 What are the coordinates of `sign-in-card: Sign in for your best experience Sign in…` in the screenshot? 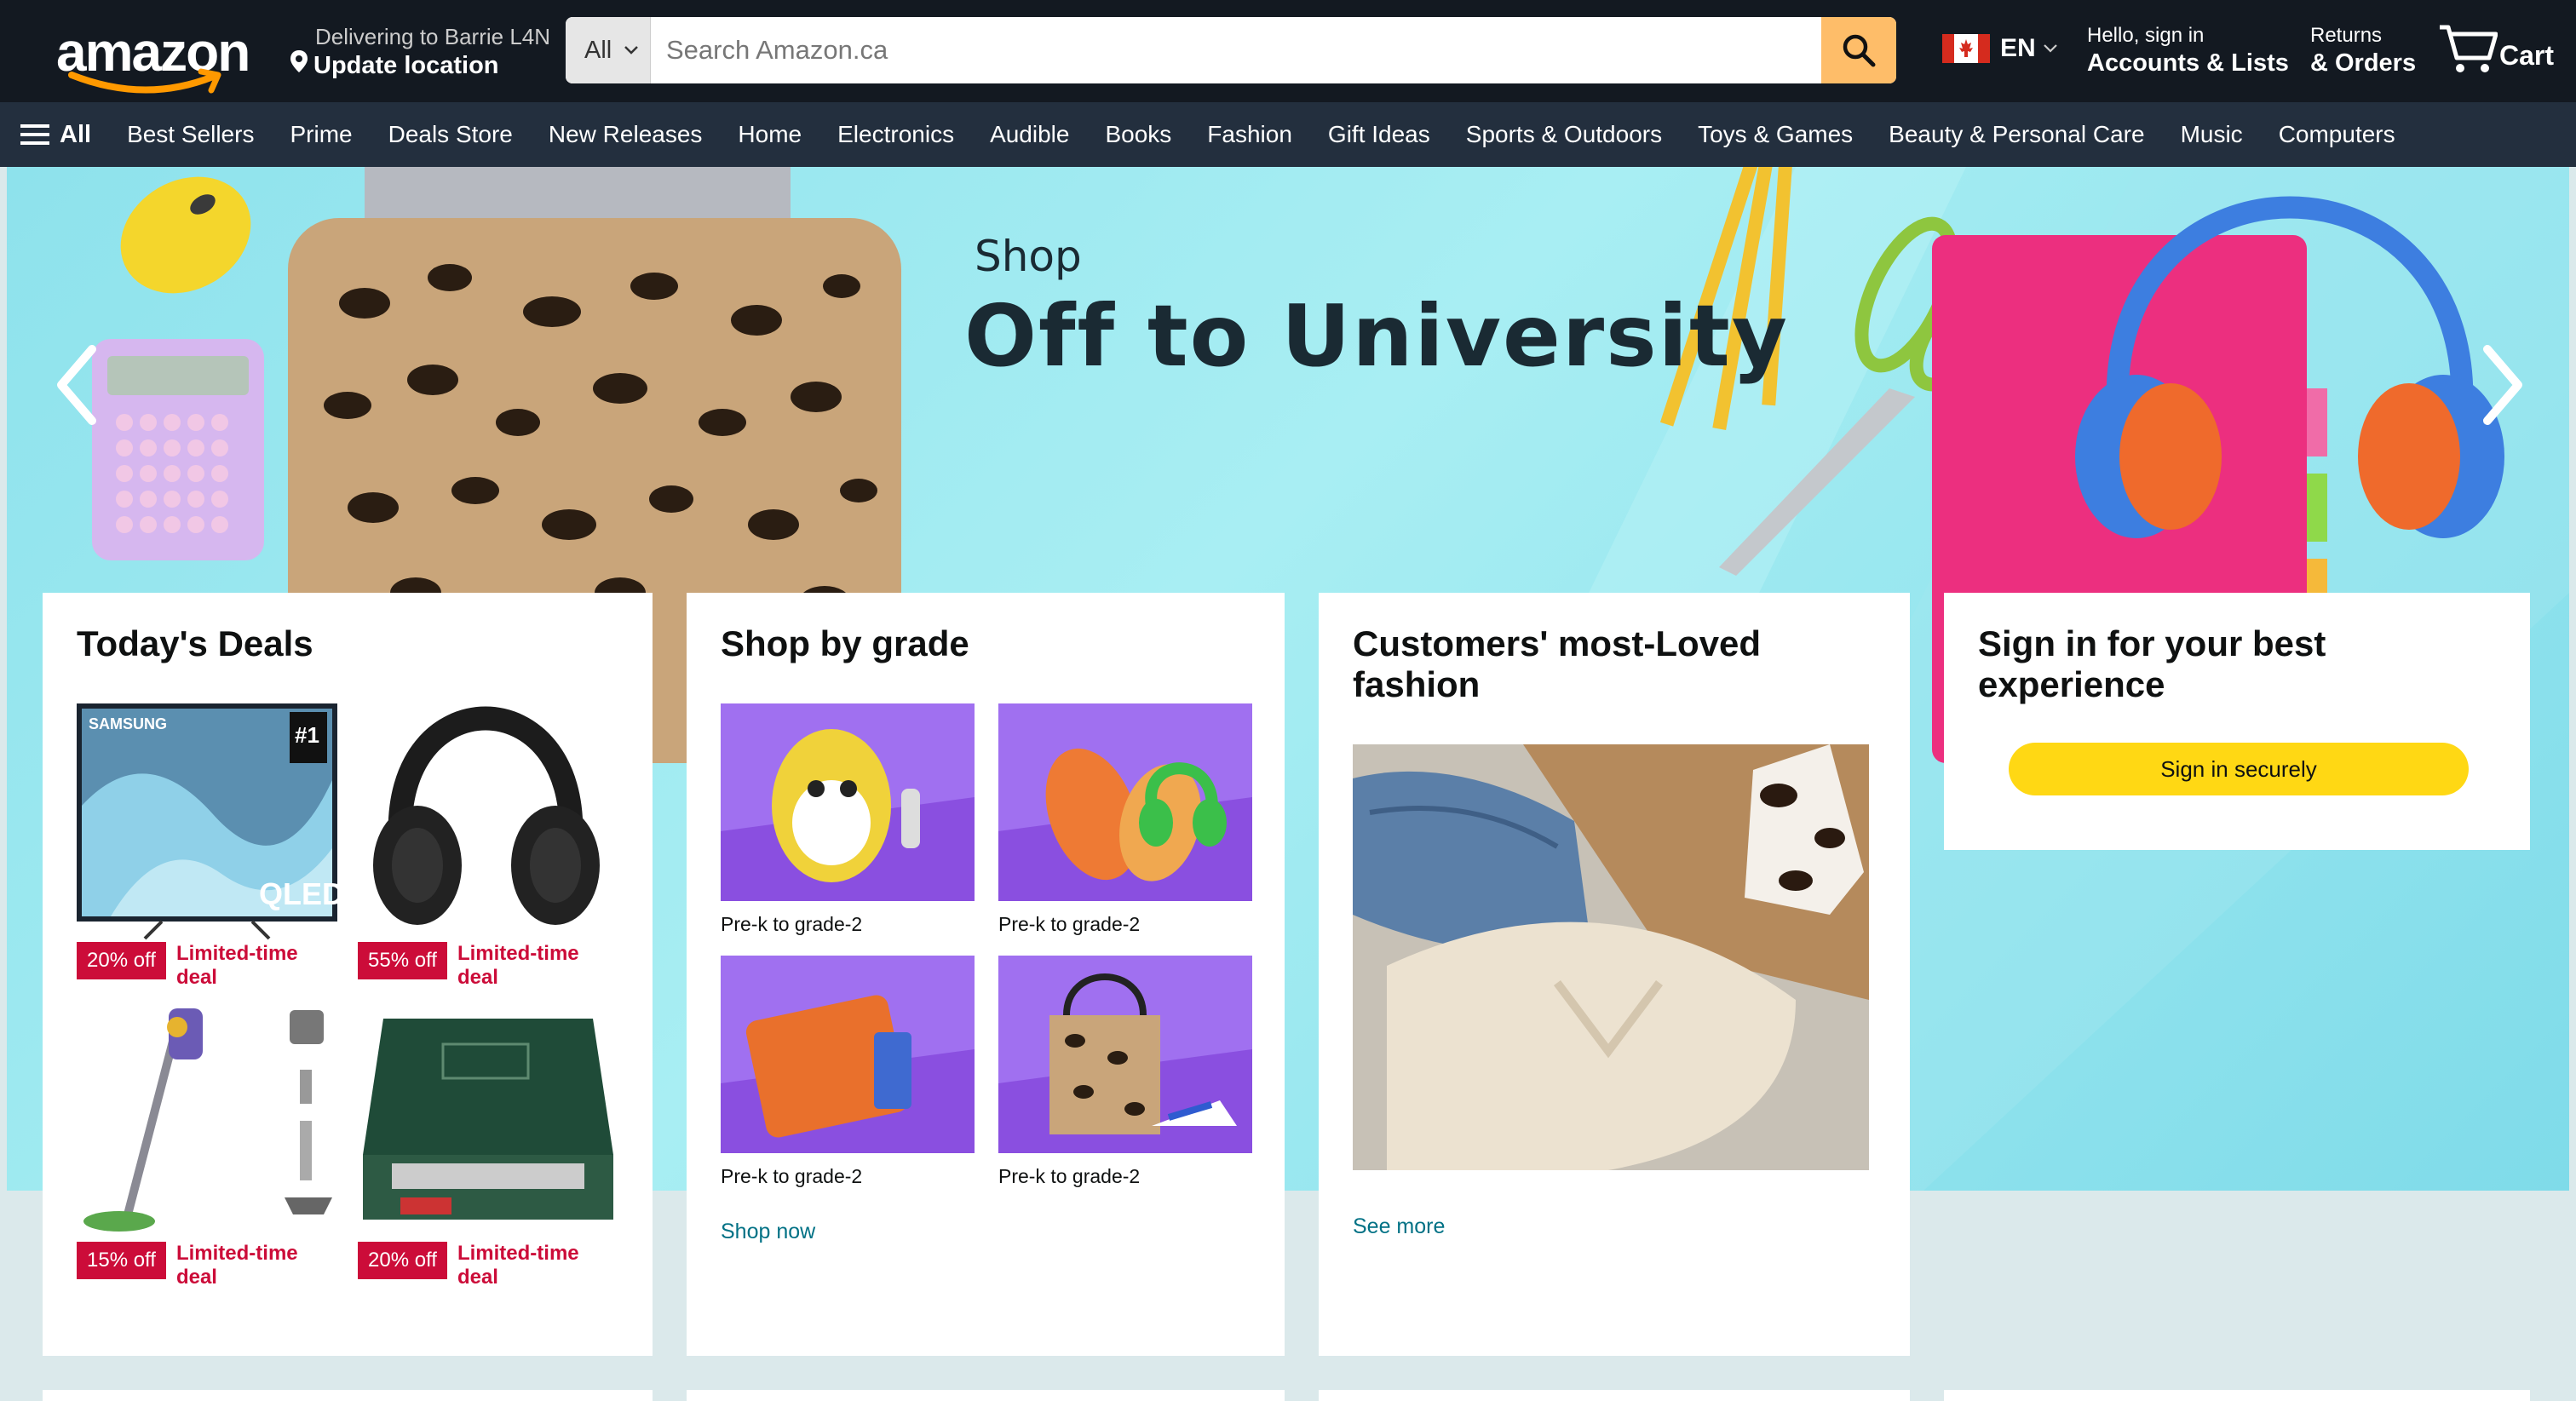 It's located at (2237, 721).